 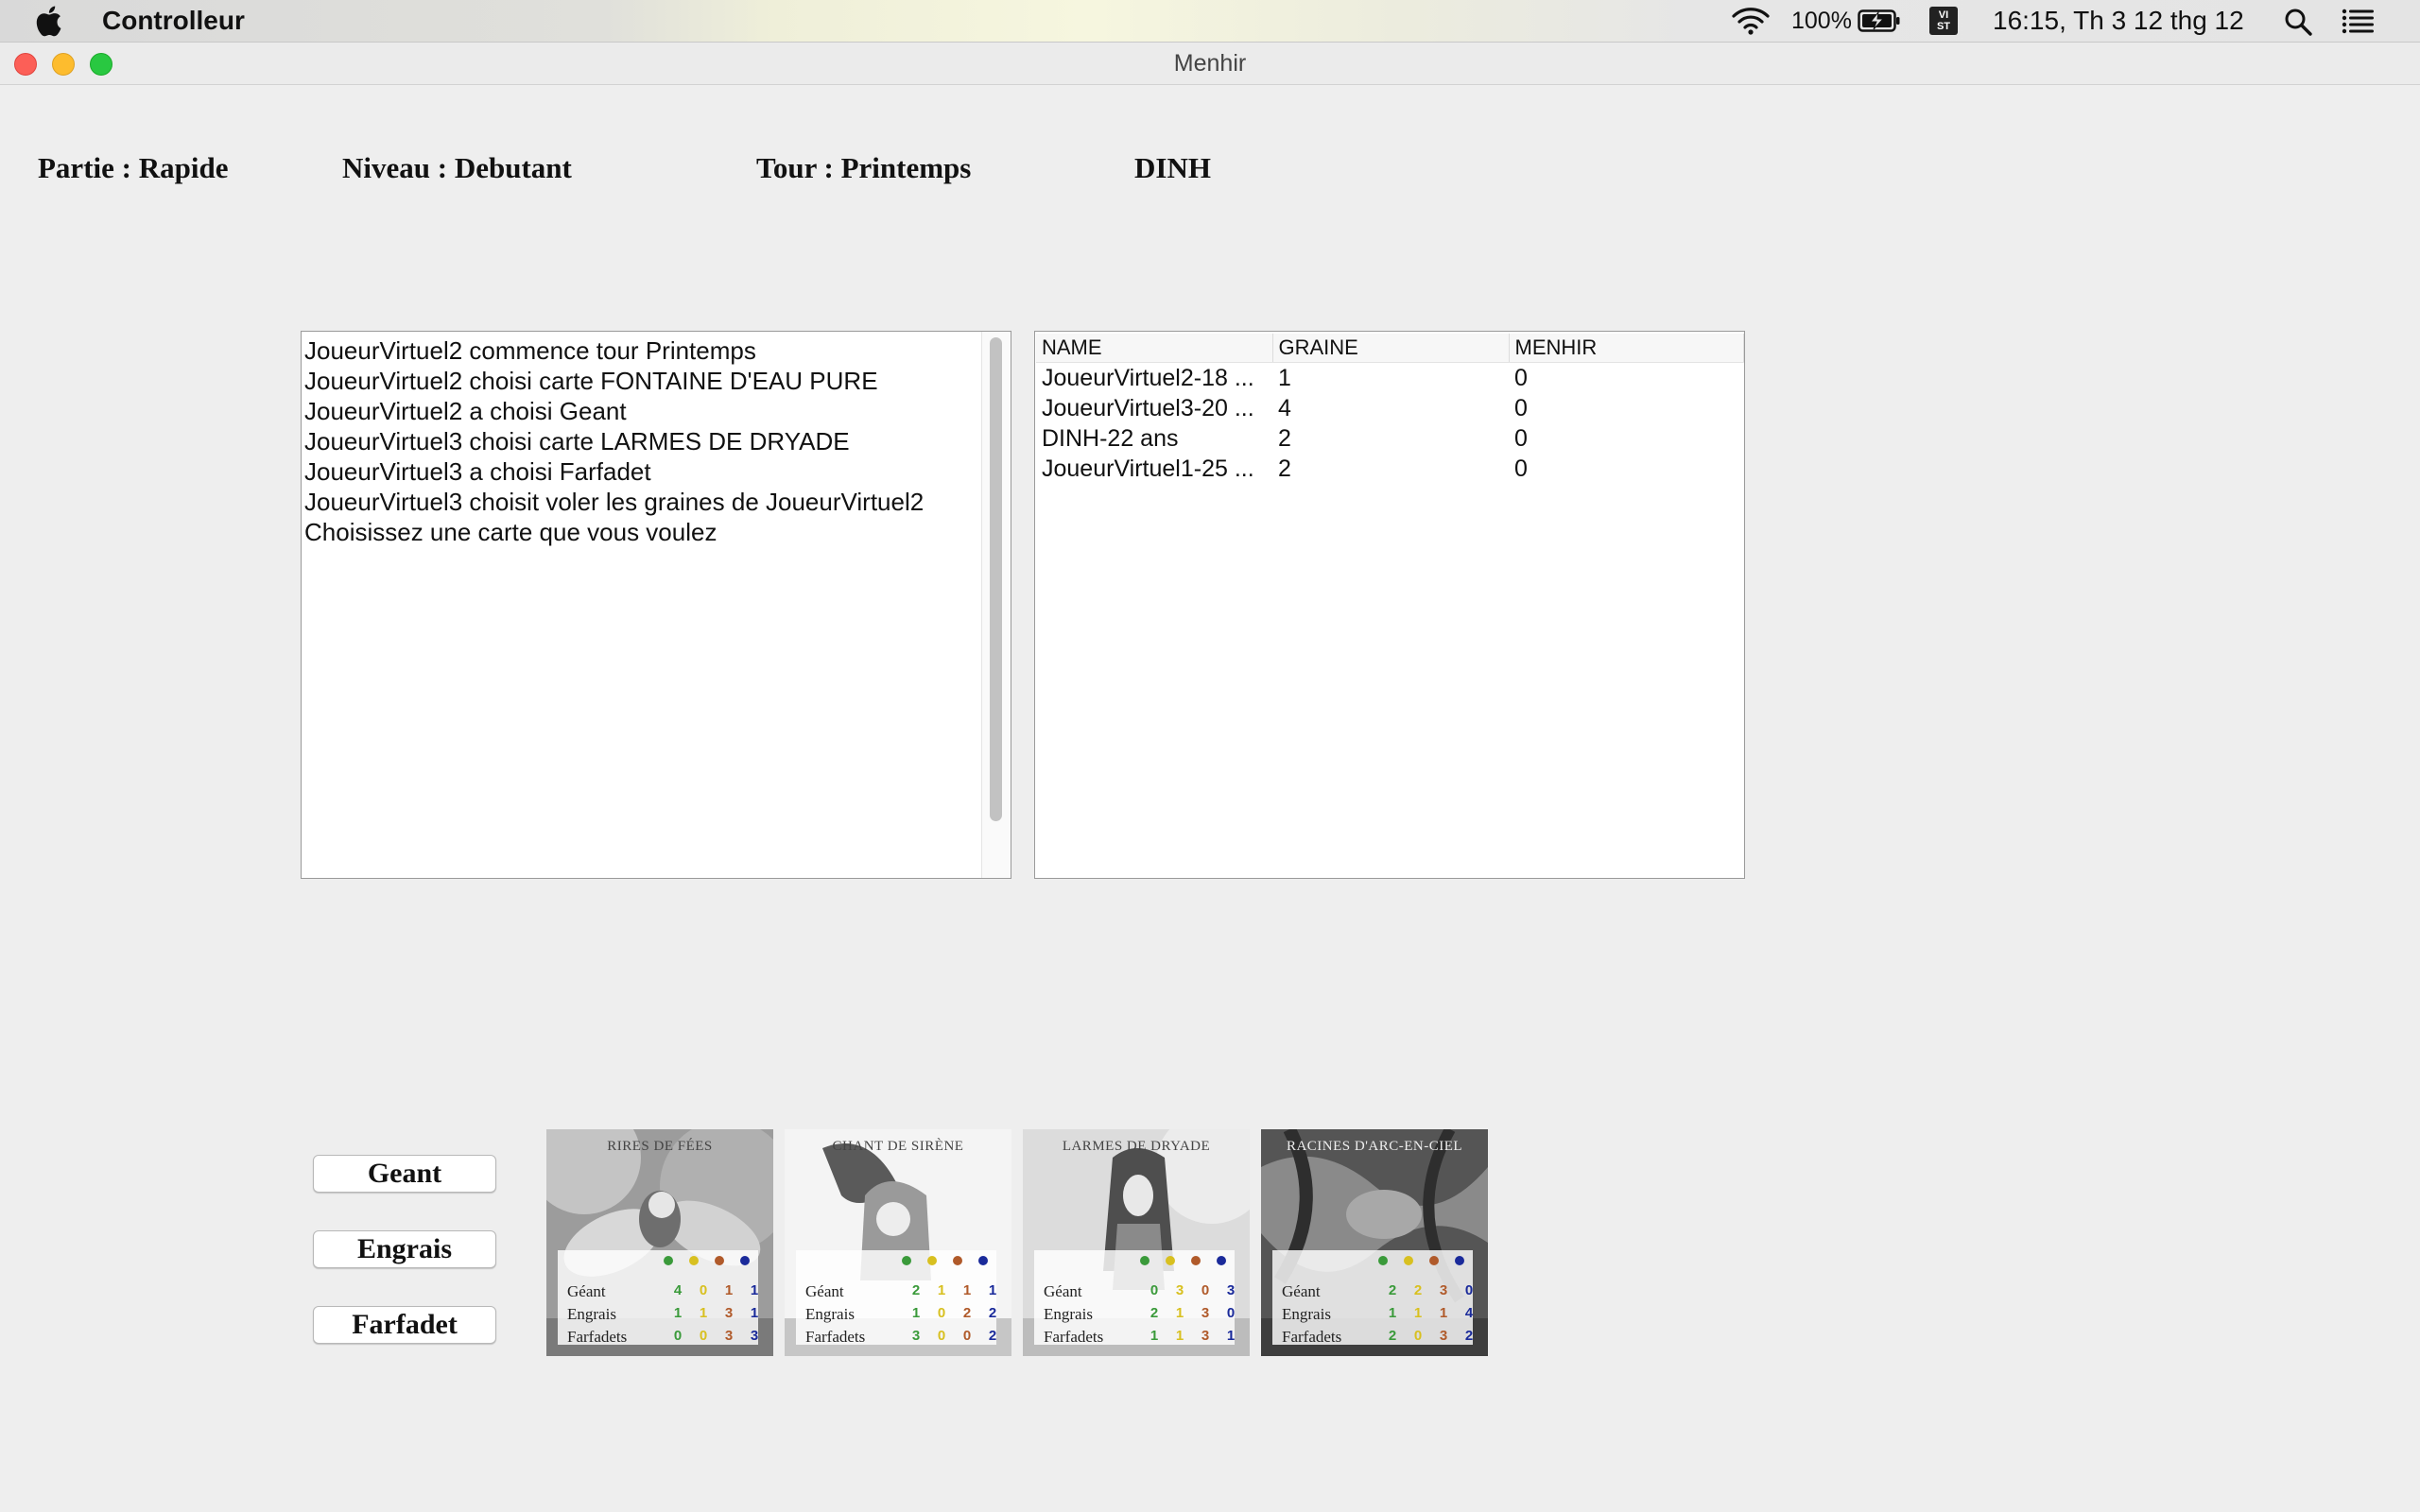 I want to click on card-stats: Géant 4 0 1 1 Engrais 1 1 3 1 Farfadets 0 0 3 3, so click(x=658, y=1298).